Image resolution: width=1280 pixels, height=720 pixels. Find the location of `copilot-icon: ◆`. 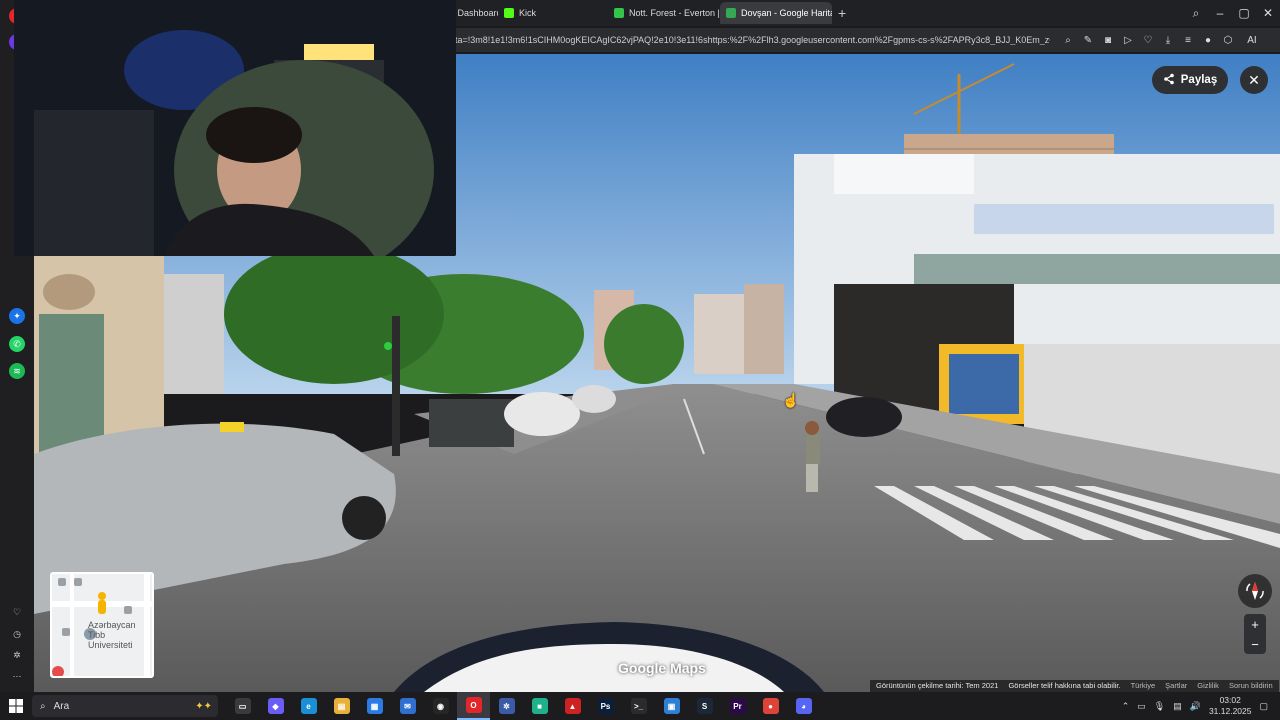

copilot-icon: ◆ is located at coordinates (275, 706).